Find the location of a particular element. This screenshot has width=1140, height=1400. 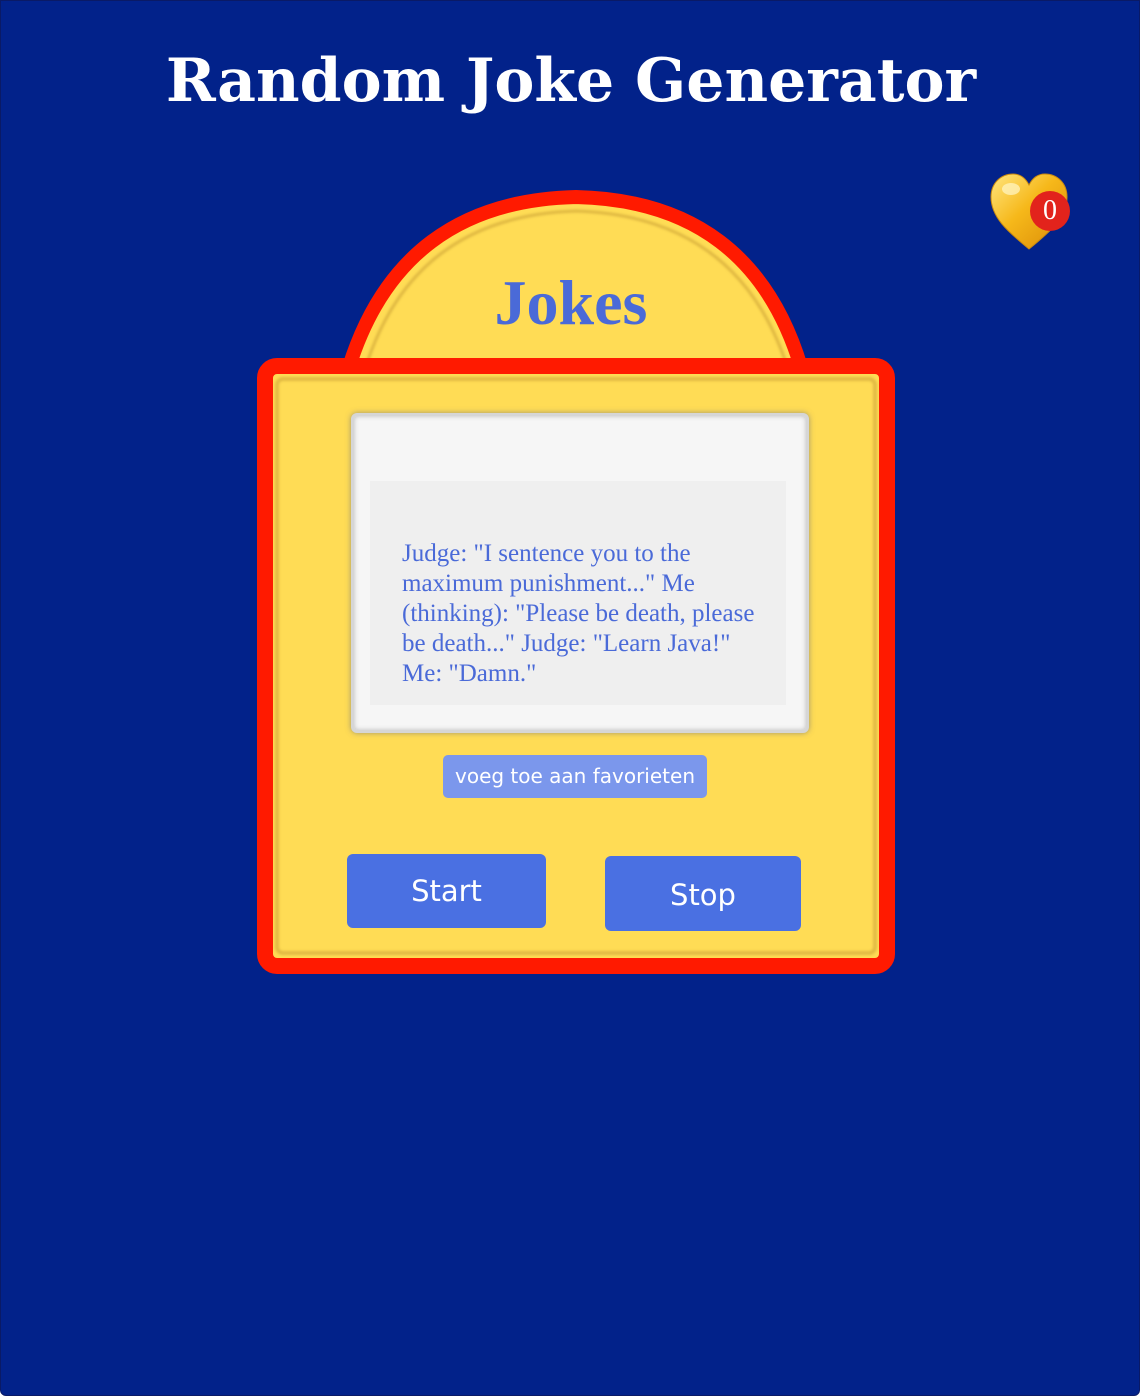

add-to-favorites-button: voeg toe aan favorieten is located at coordinates (575, 776).